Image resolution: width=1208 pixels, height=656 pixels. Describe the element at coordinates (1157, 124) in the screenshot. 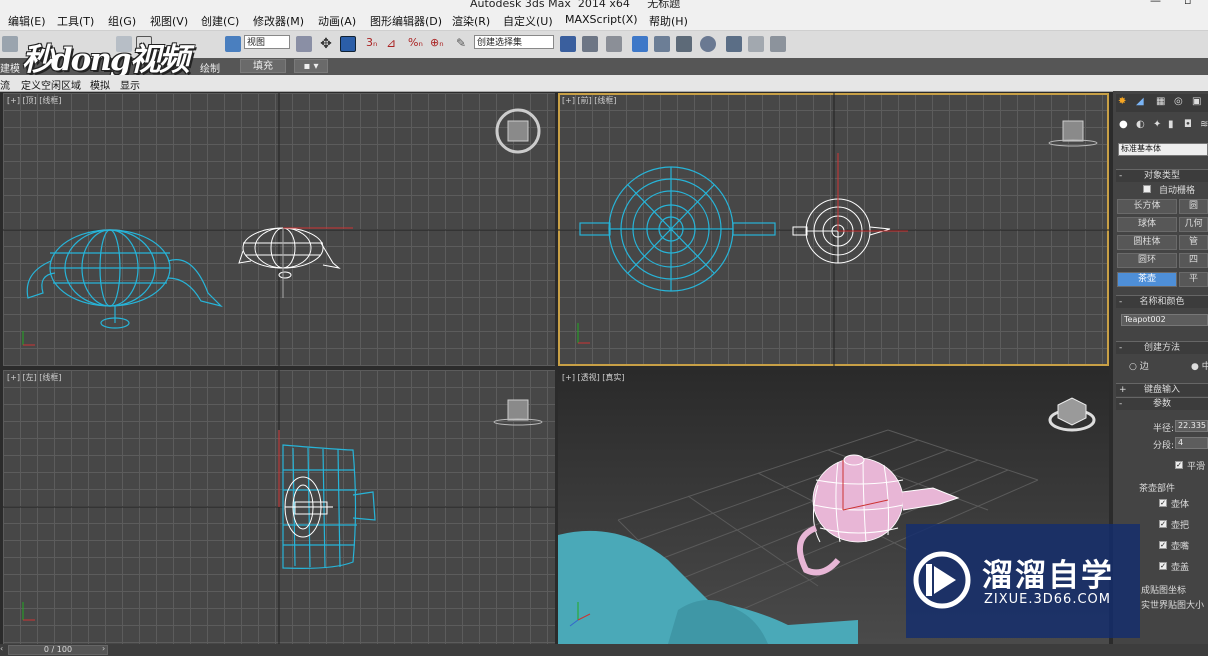

I see `lights-icon: ✦` at that location.